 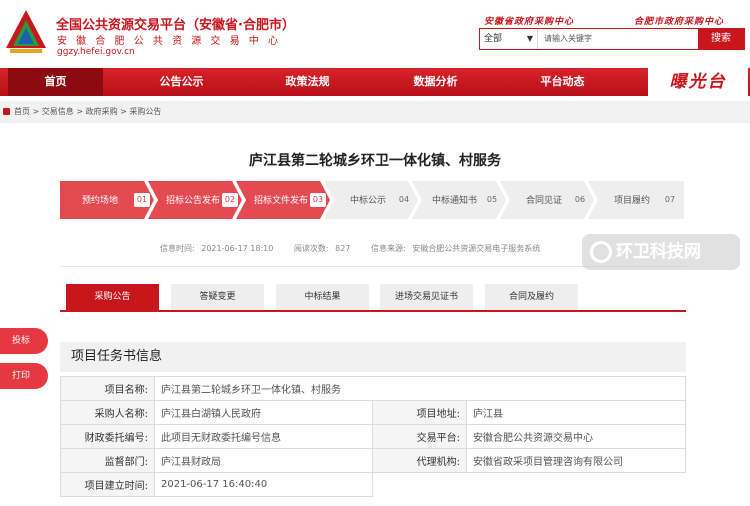 I want to click on breadcrumb-gov-procurement: 政府采购, so click(x=102, y=111).